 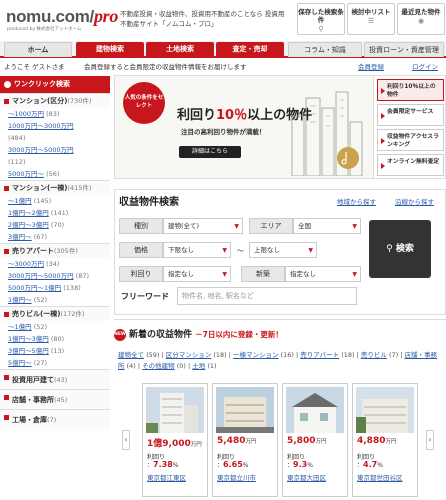 What do you see at coordinates (28, 213) in the screenshot?
I see `sidebar-link: 1億円～2億円` at bounding box center [28, 213].